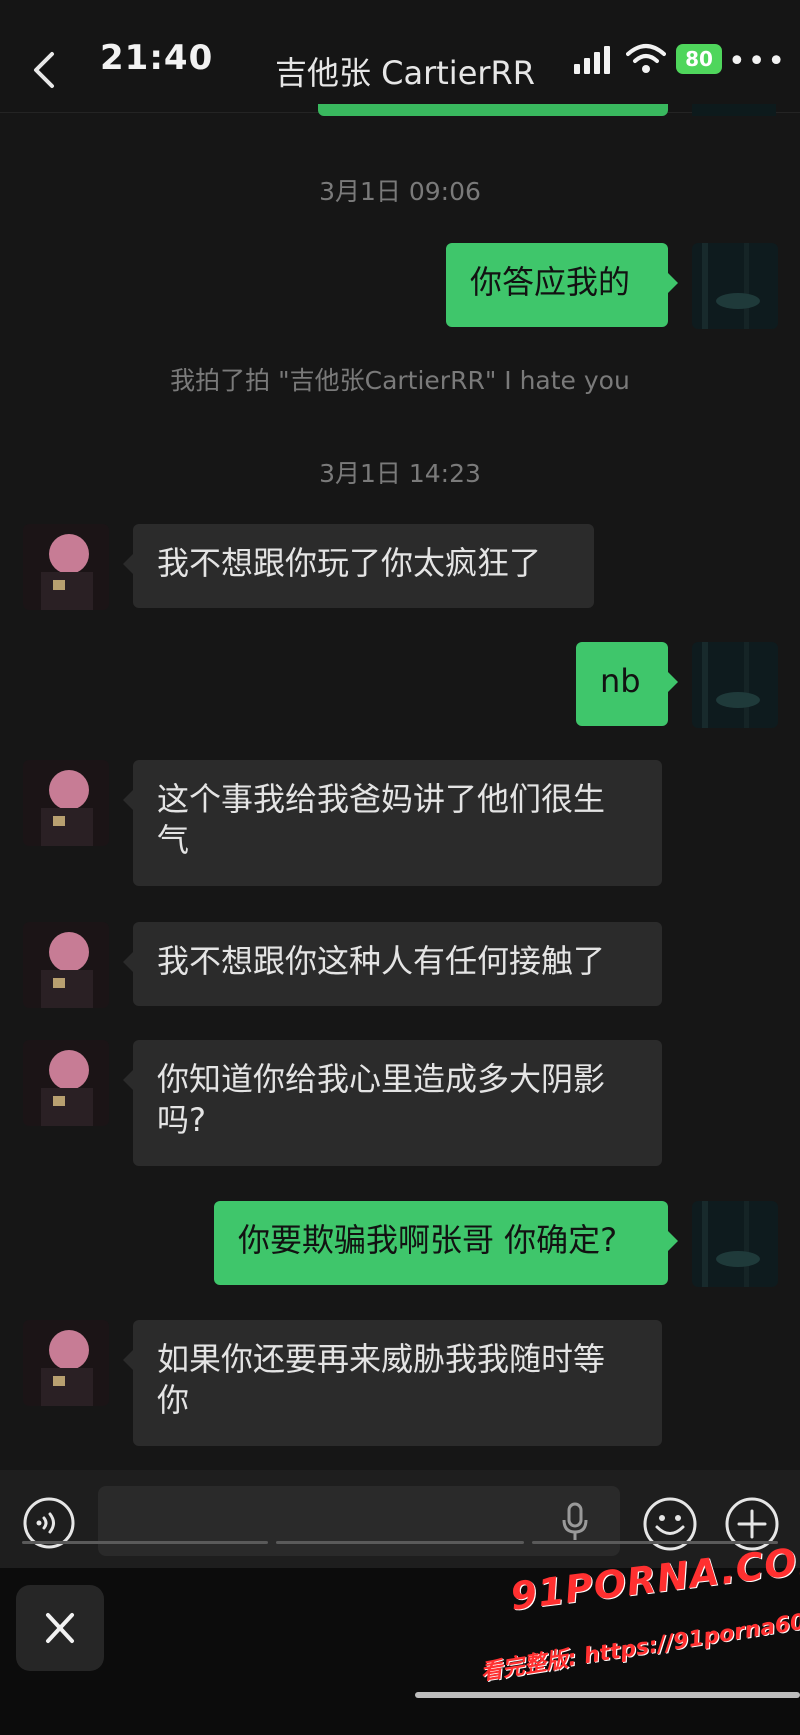 The width and height of the screenshot is (800, 1735). Describe the element at coordinates (173, 1400) in the screenshot. I see `message-text-line: 你` at that location.